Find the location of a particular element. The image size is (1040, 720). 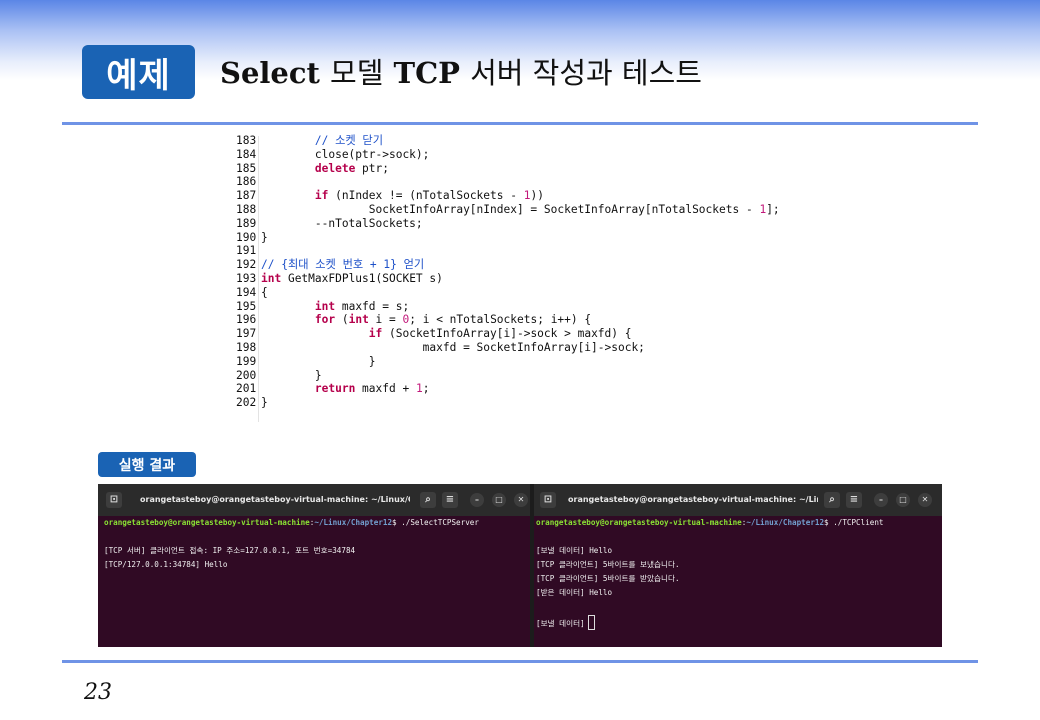

line-number: 201 is located at coordinates (246, 389).